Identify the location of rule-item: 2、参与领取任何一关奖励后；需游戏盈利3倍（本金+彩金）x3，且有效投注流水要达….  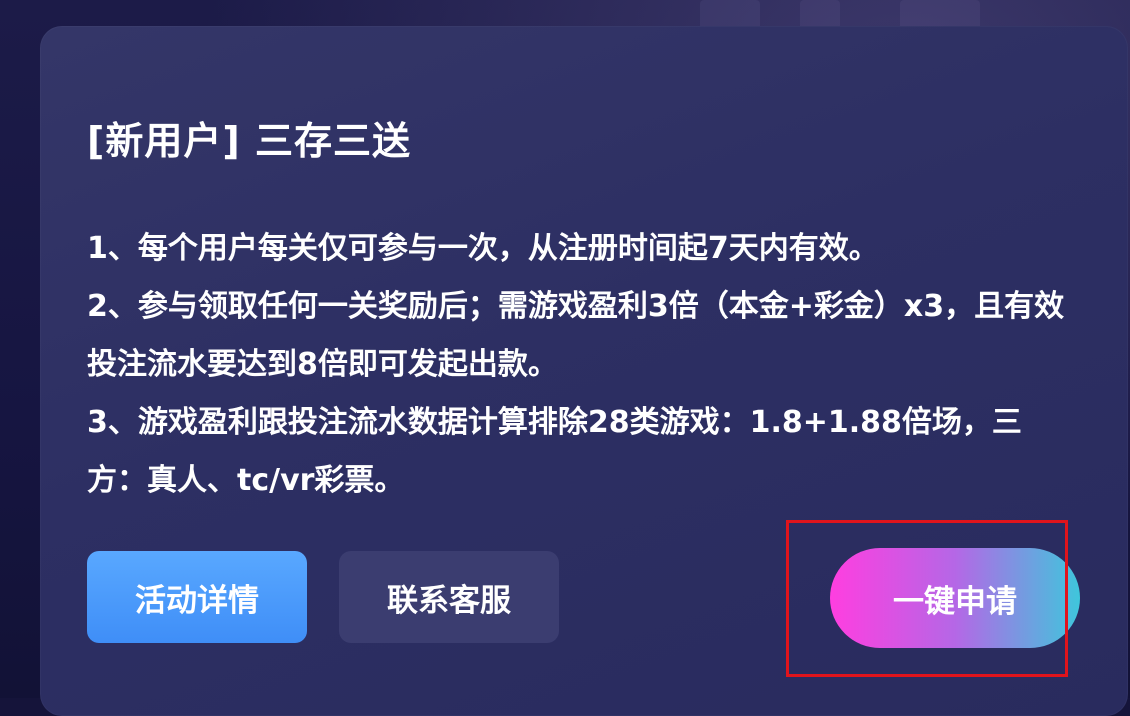
(576, 335).